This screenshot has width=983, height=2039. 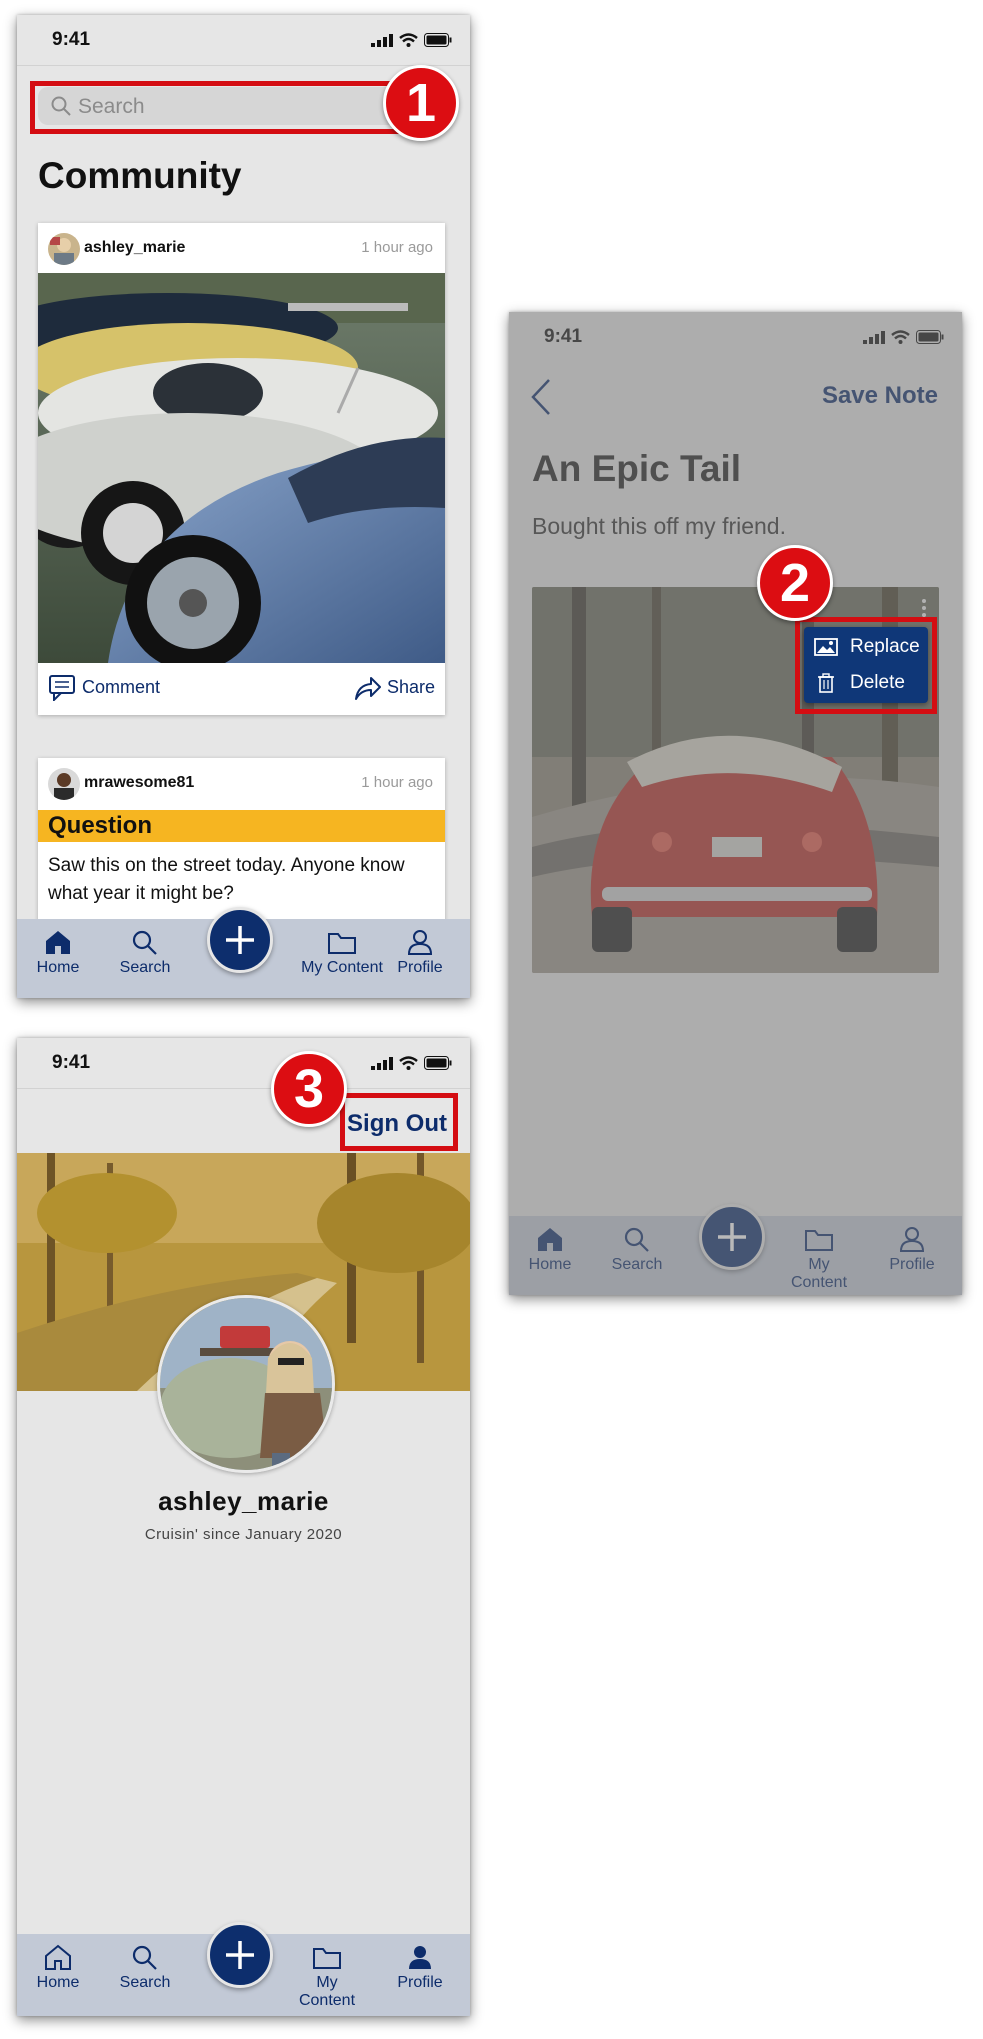 I want to click on profile-username: ashley_marie, so click(x=243, y=1501).